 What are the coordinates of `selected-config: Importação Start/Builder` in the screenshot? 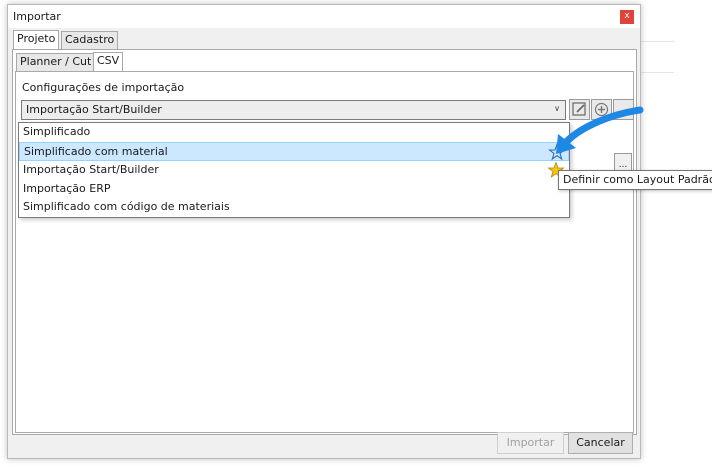 It's located at (94, 109).